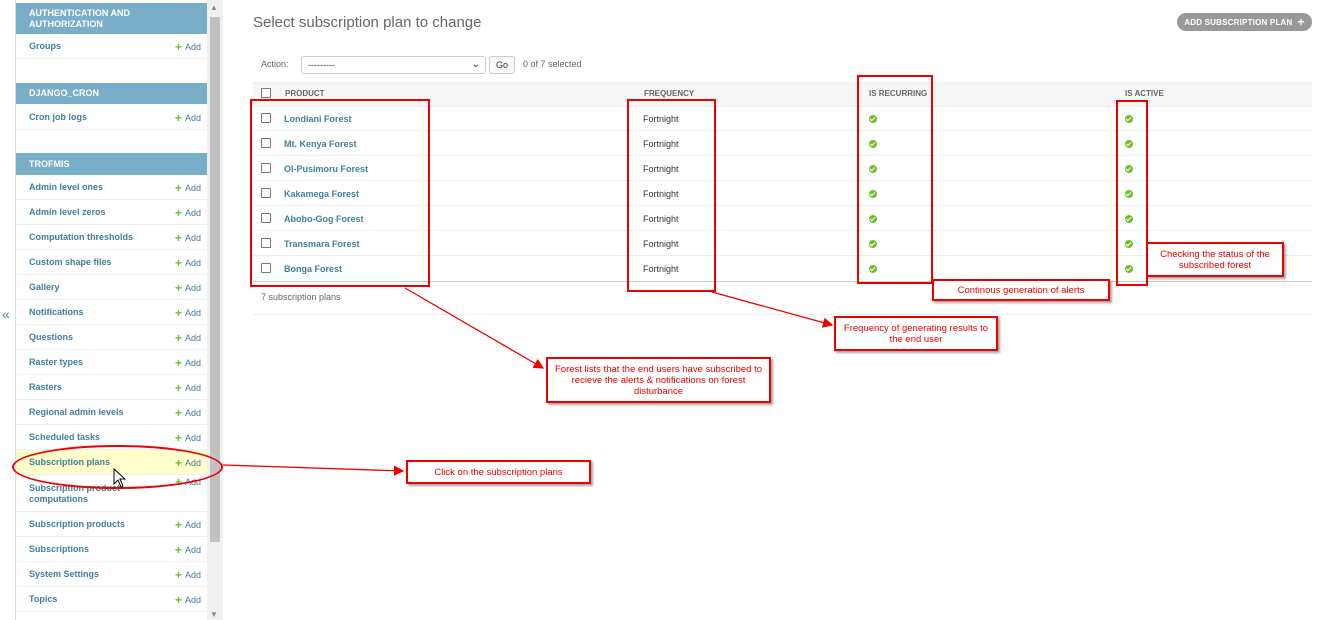 Image resolution: width=1341 pixels, height=620 pixels. What do you see at coordinates (89, 387) in the screenshot?
I see `sidebar-item-label: Rasters` at bounding box center [89, 387].